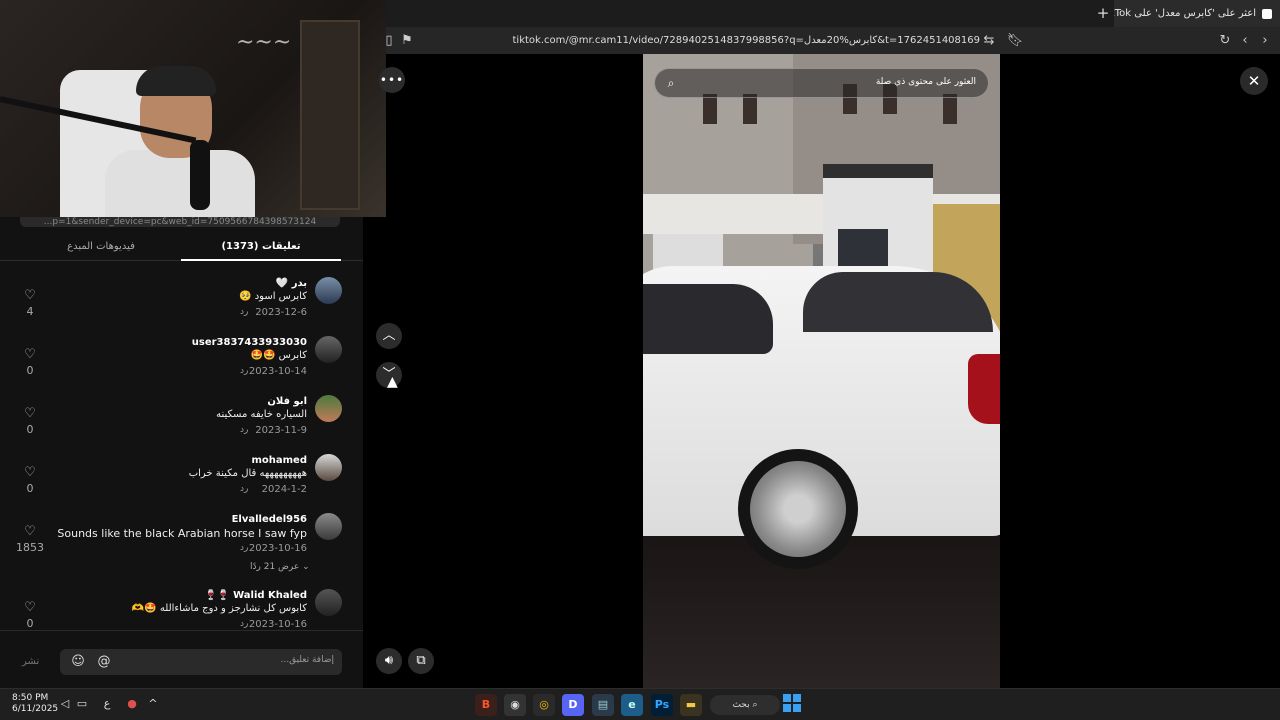 This screenshot has height=720, width=1280. What do you see at coordinates (632, 705) in the screenshot?
I see `edge-icon: e` at bounding box center [632, 705].